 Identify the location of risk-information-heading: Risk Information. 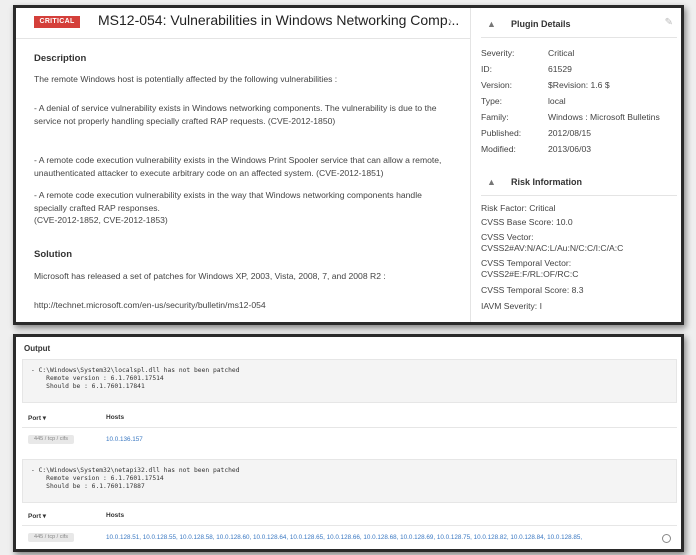
(547, 182).